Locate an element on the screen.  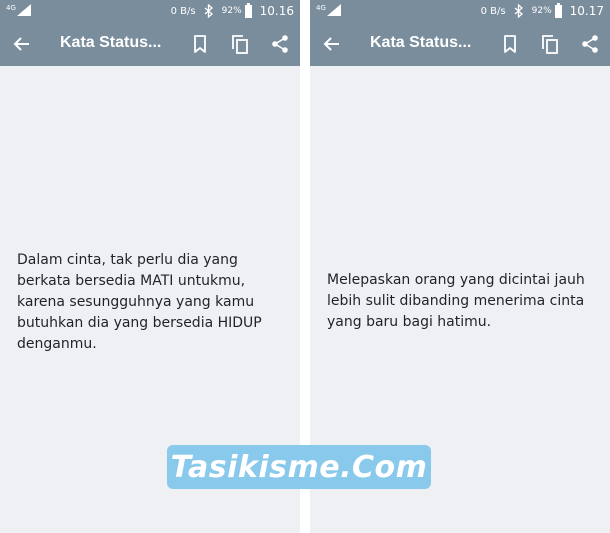
status-bar: 4G 0 B/s 92% 10.17 is located at coordinates (460, 11).